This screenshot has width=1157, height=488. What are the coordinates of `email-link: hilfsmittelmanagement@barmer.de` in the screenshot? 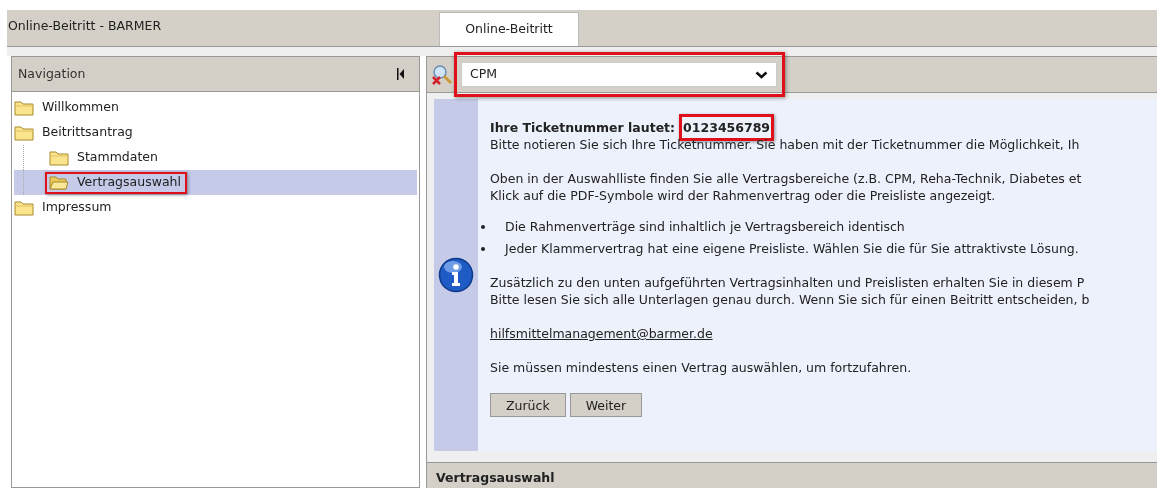 It's located at (601, 333).